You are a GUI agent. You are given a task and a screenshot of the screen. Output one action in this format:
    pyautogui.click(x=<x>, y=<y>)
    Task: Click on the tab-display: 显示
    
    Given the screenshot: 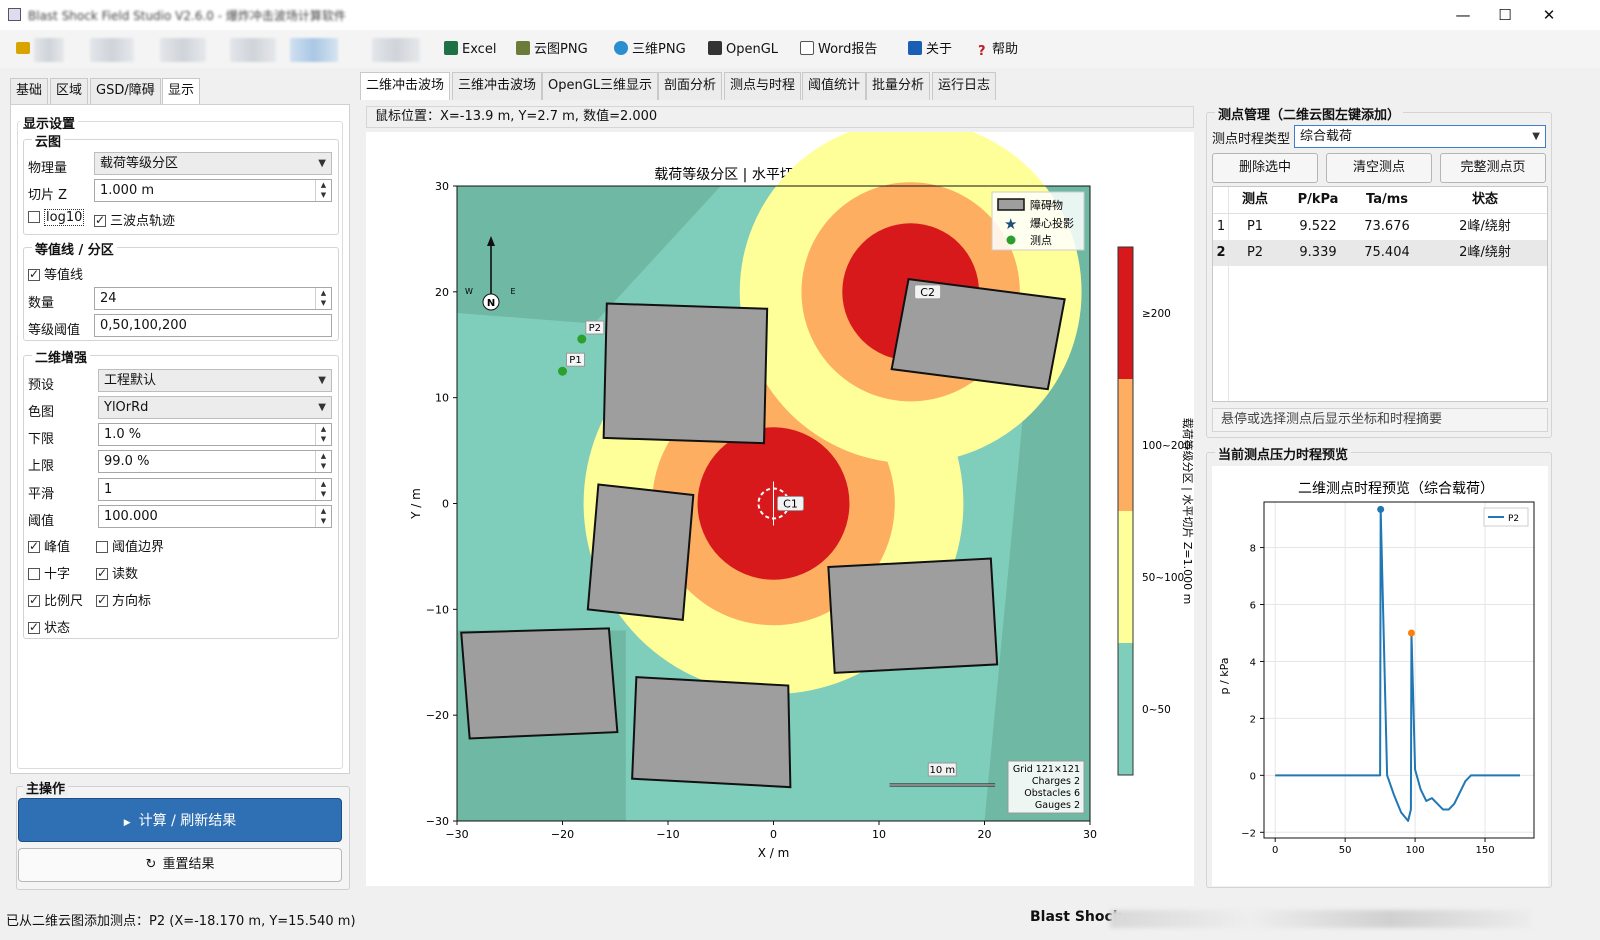 What is the action you would take?
    pyautogui.click(x=181, y=91)
    